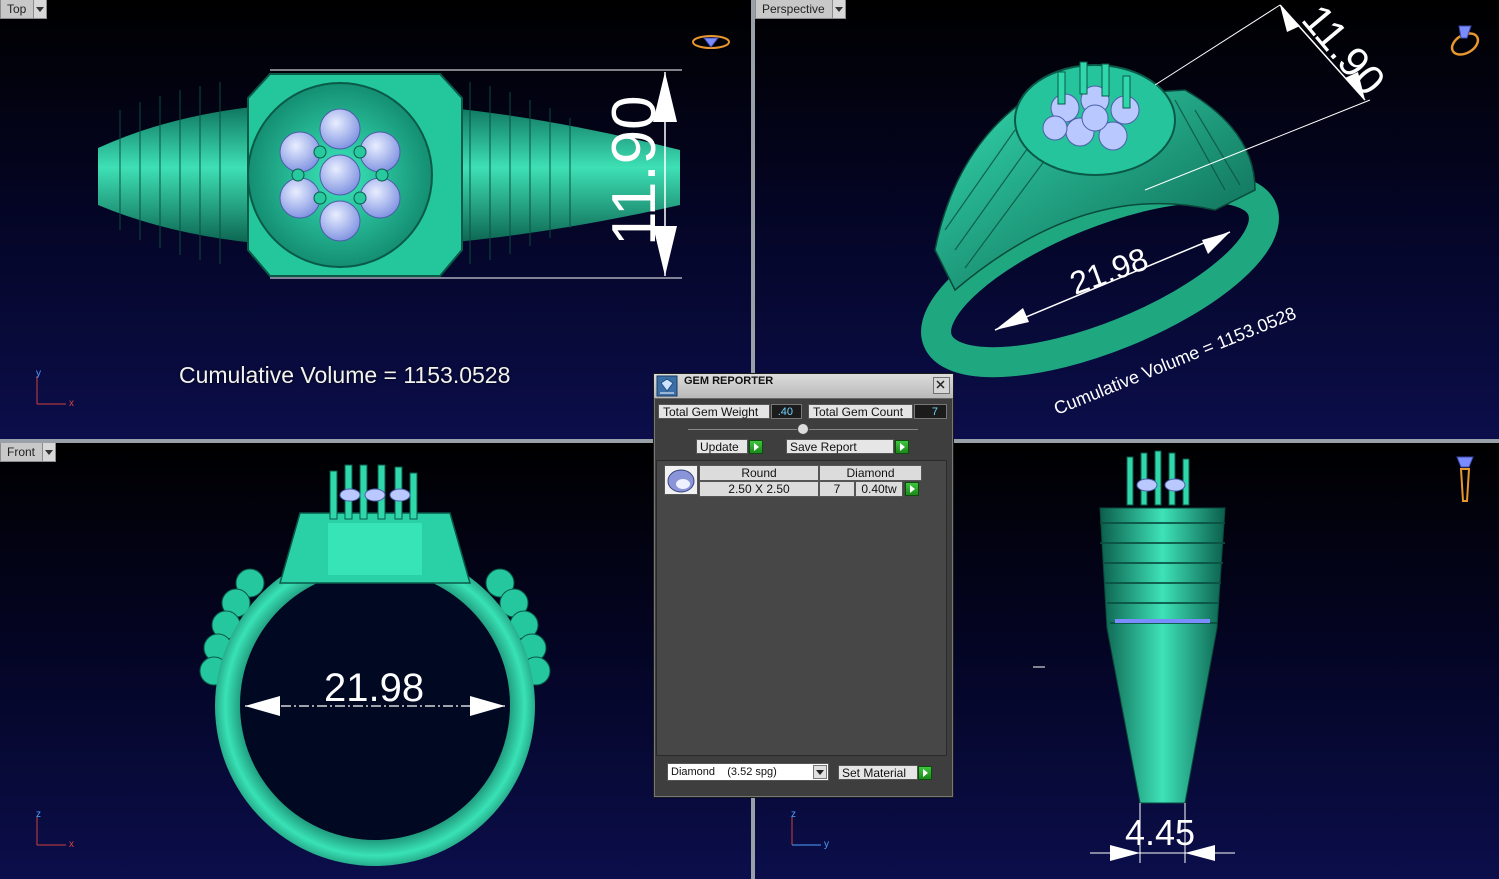 The width and height of the screenshot is (1499, 879). What do you see at coordinates (1109, 270) in the screenshot?
I see `perspective-width-dimension: 21.98` at bounding box center [1109, 270].